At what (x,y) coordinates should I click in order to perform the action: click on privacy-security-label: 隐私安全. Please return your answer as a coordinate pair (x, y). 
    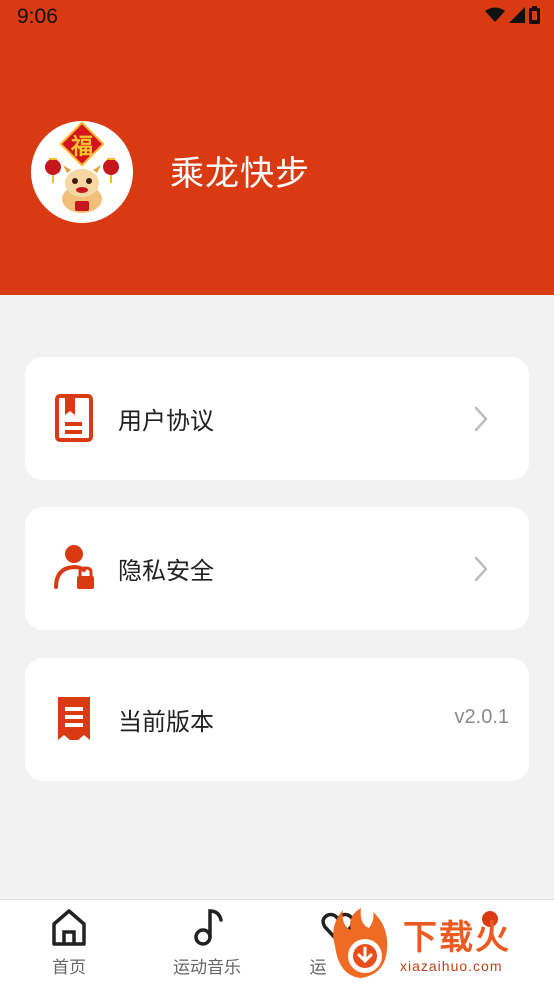
    Looking at the image, I should click on (166, 571).